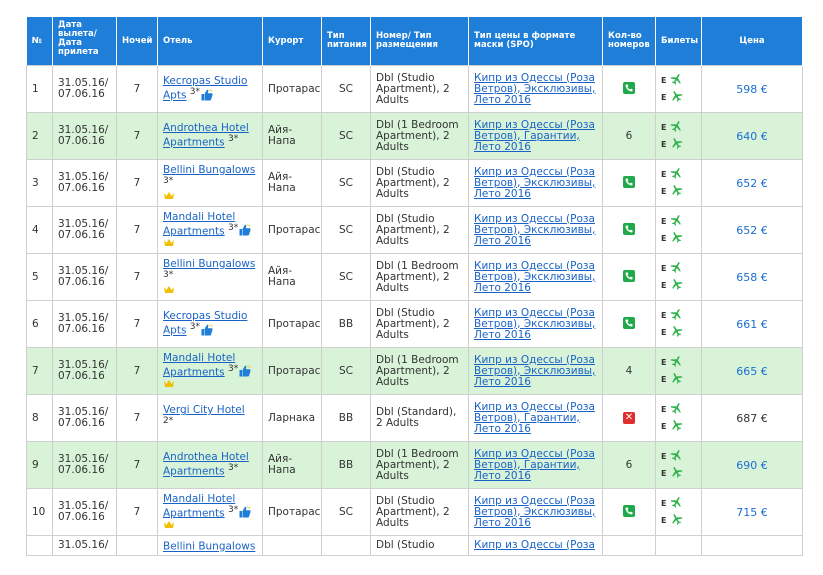 The width and height of the screenshot is (823, 575). I want to click on cell-price: 658 €, so click(752, 277).